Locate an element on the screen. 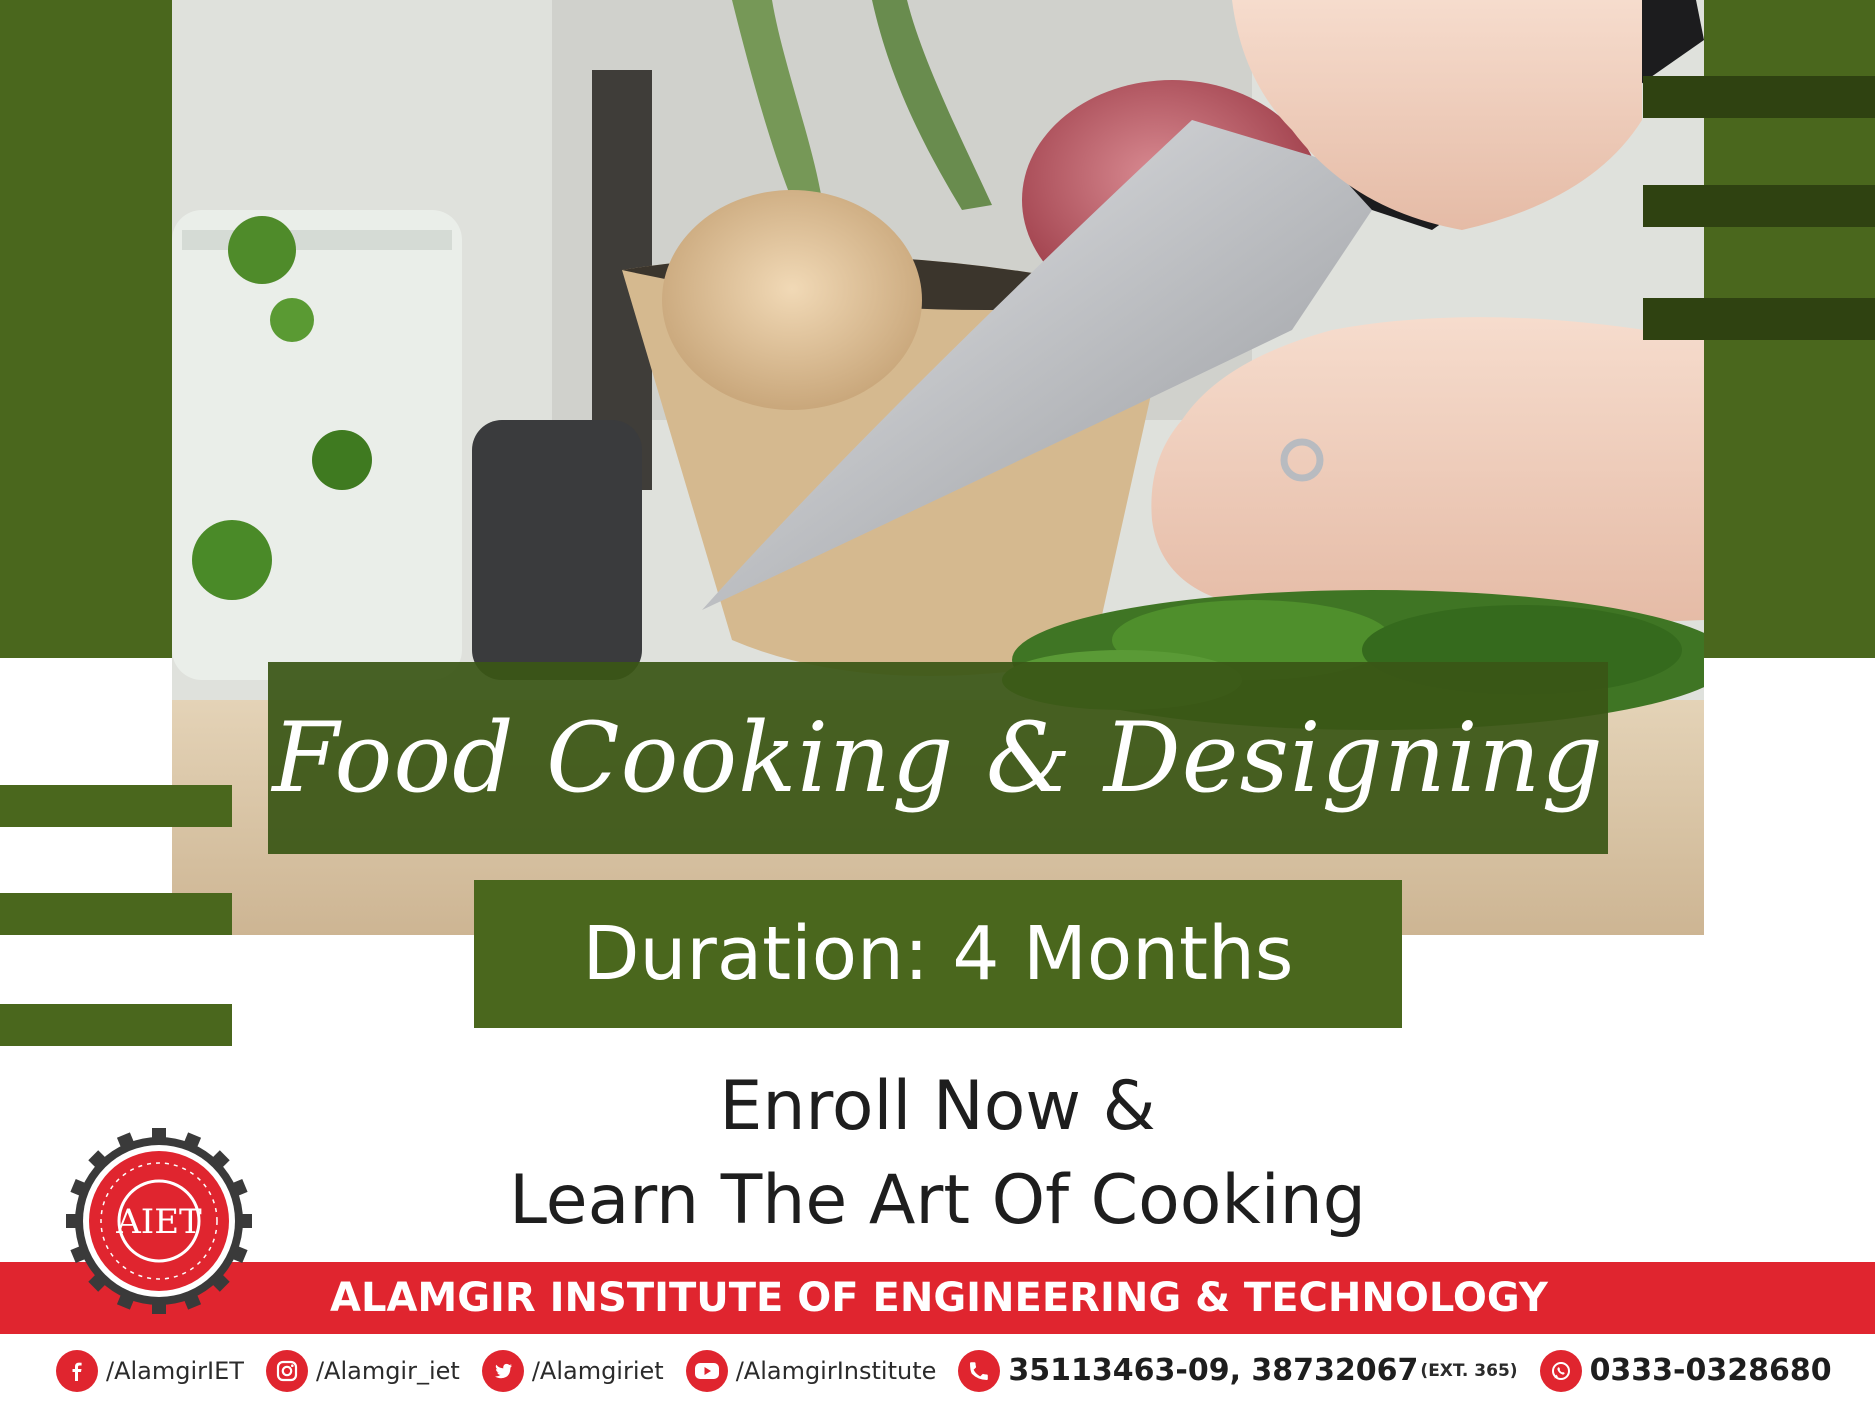 The width and height of the screenshot is (1875, 1407). phone-contact: 35113463-09, 38732067 (EXT. 365) is located at coordinates (1238, 1370).